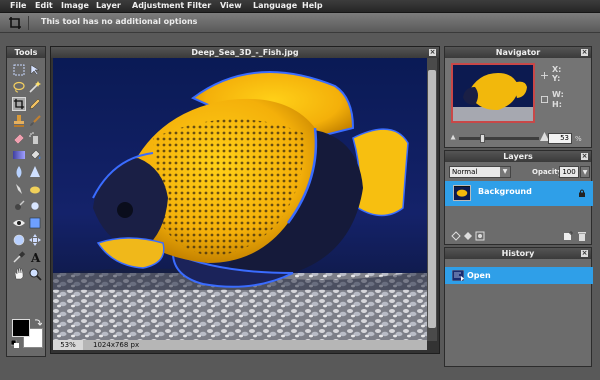 The height and width of the screenshot is (380, 600). I want to click on options-message: This tool has no additional options, so click(119, 21).